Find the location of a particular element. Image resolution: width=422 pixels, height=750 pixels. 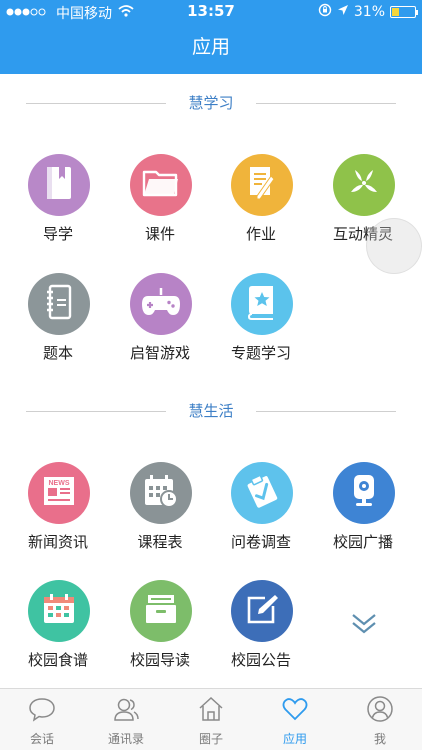

page-title: 应用 is located at coordinates (210, 47).